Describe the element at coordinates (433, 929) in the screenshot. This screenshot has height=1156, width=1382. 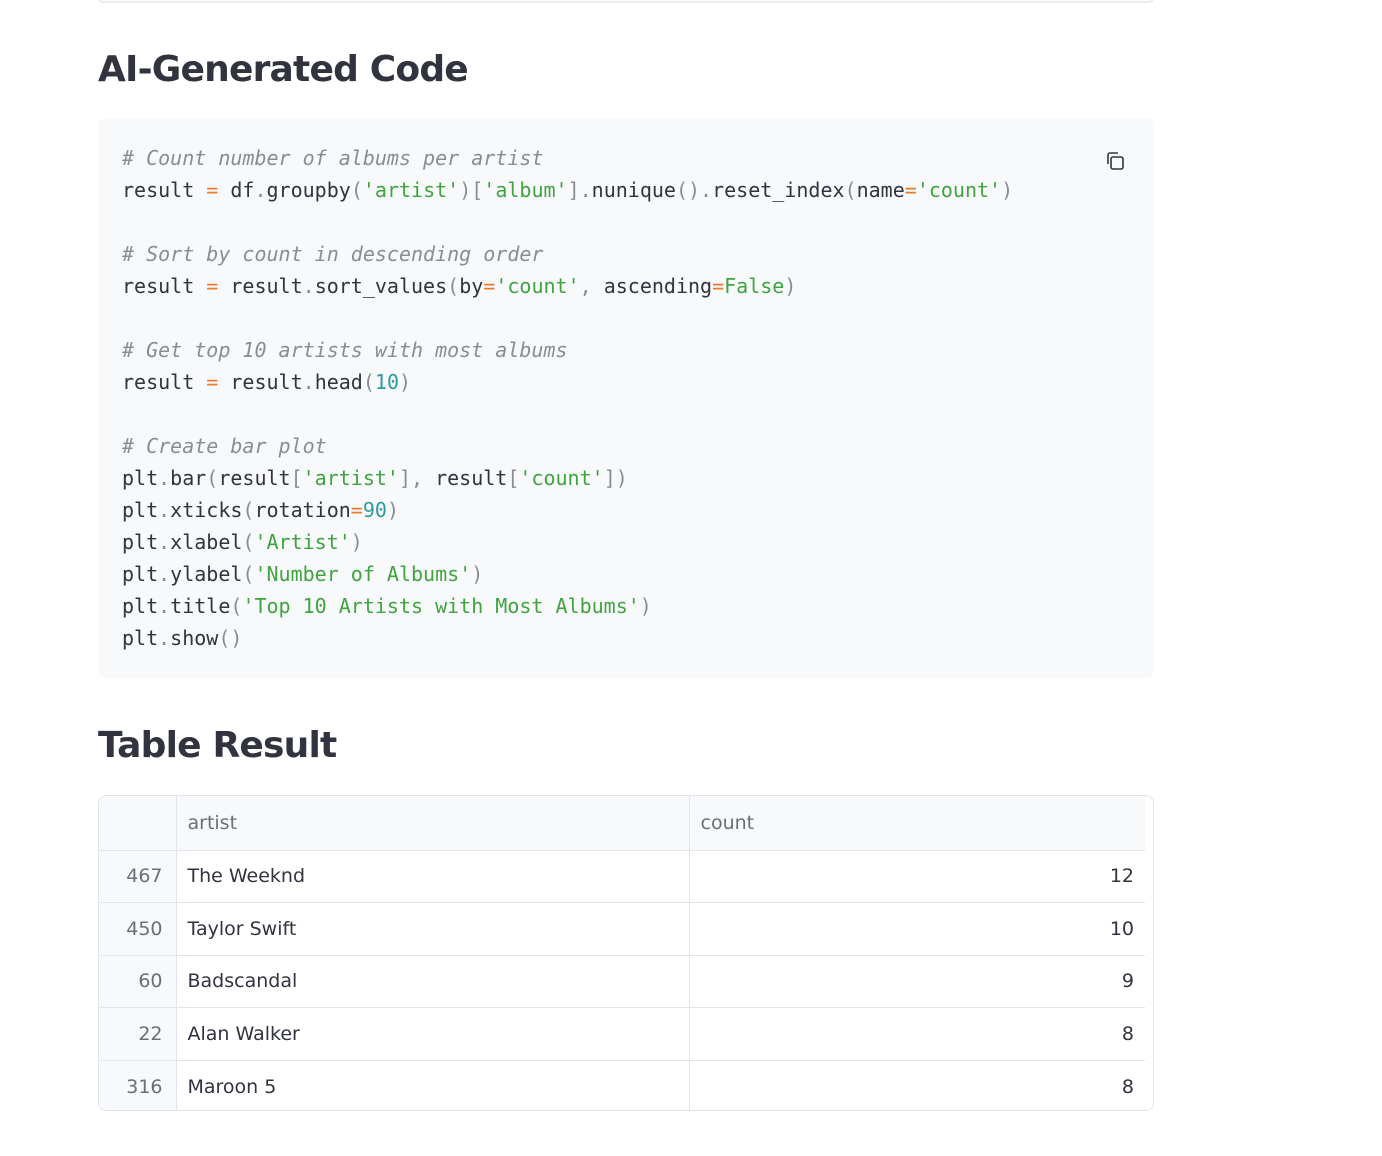
I see `artist-cell: Taylor Swift` at that location.